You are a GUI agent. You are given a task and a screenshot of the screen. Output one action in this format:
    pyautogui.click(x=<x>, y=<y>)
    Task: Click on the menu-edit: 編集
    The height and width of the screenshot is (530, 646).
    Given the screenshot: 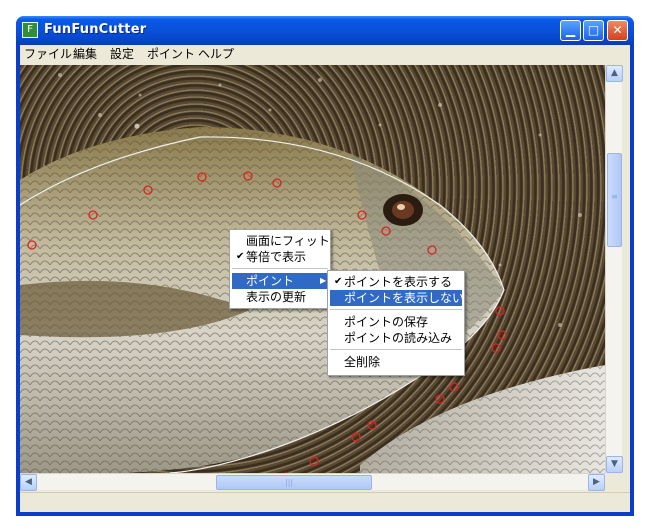 What is the action you would take?
    pyautogui.click(x=85, y=54)
    